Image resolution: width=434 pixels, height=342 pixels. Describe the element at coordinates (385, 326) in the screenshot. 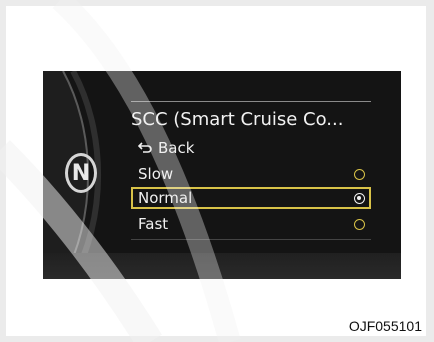

I see `figure-code: OJF055101` at that location.